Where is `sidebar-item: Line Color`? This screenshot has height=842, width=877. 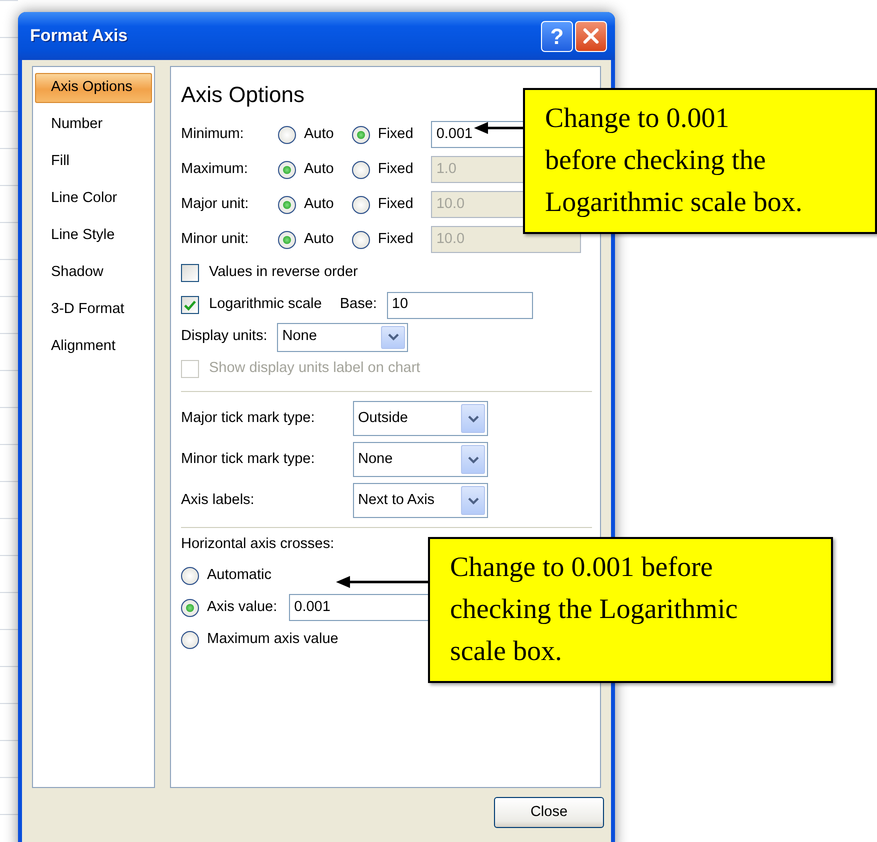
sidebar-item: Line Color is located at coordinates (93, 199).